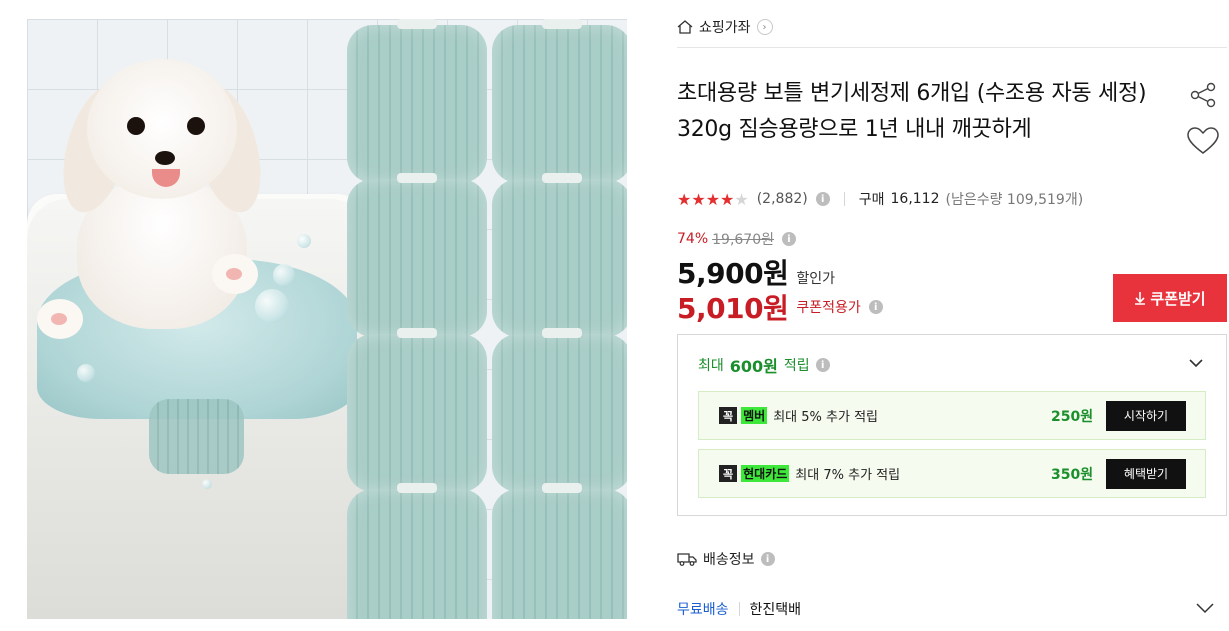  I want to click on shipping-row: 무료배송 한진택배, so click(739, 609).